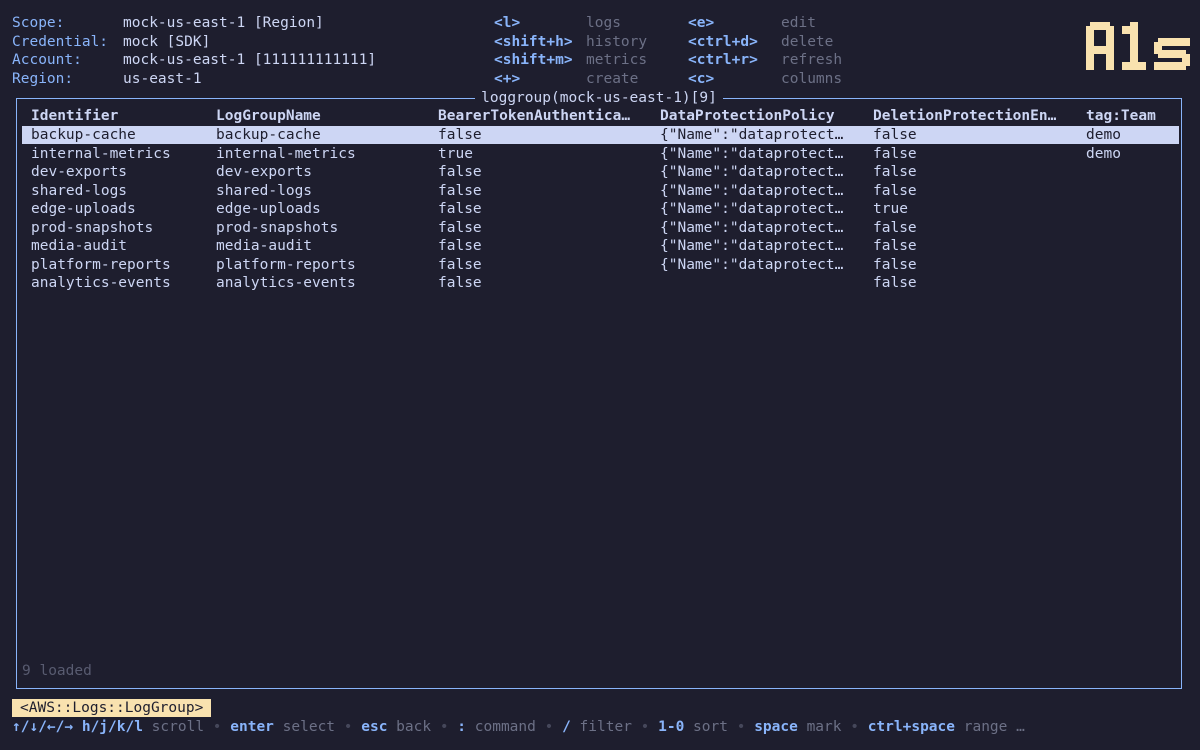 This screenshot has height=750, width=1200. I want to click on cell-log-group-name: backup-cache, so click(268, 135).